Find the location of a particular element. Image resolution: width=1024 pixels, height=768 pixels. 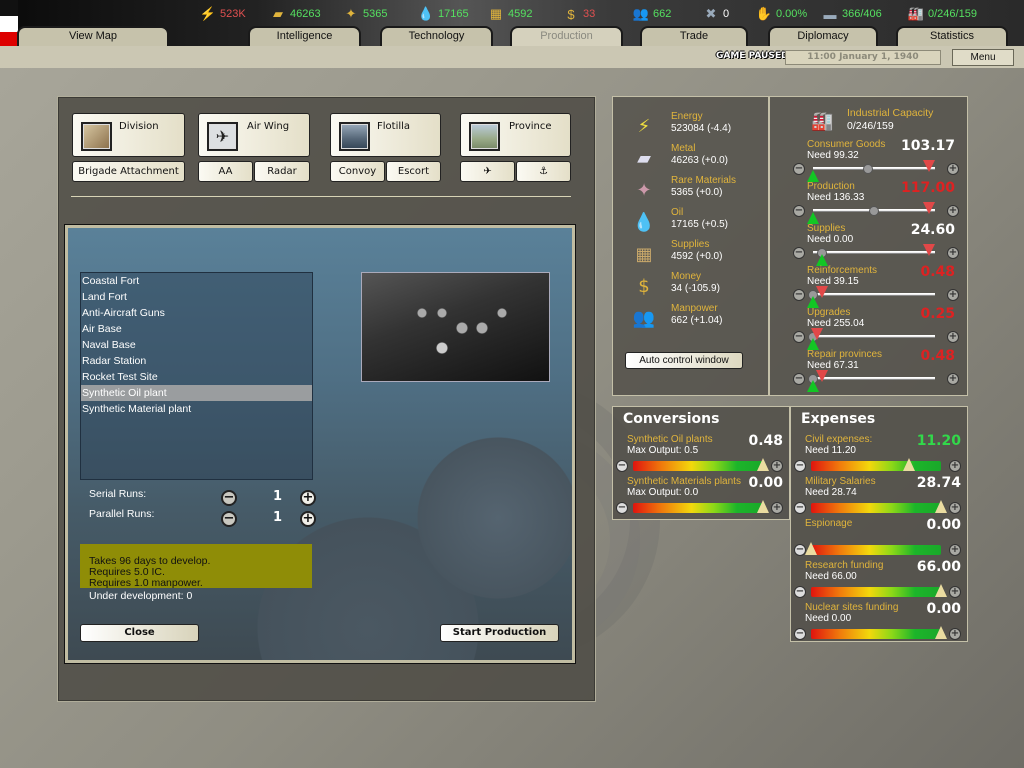

air-wing-button: ✈ Air Wing is located at coordinates (254, 135).